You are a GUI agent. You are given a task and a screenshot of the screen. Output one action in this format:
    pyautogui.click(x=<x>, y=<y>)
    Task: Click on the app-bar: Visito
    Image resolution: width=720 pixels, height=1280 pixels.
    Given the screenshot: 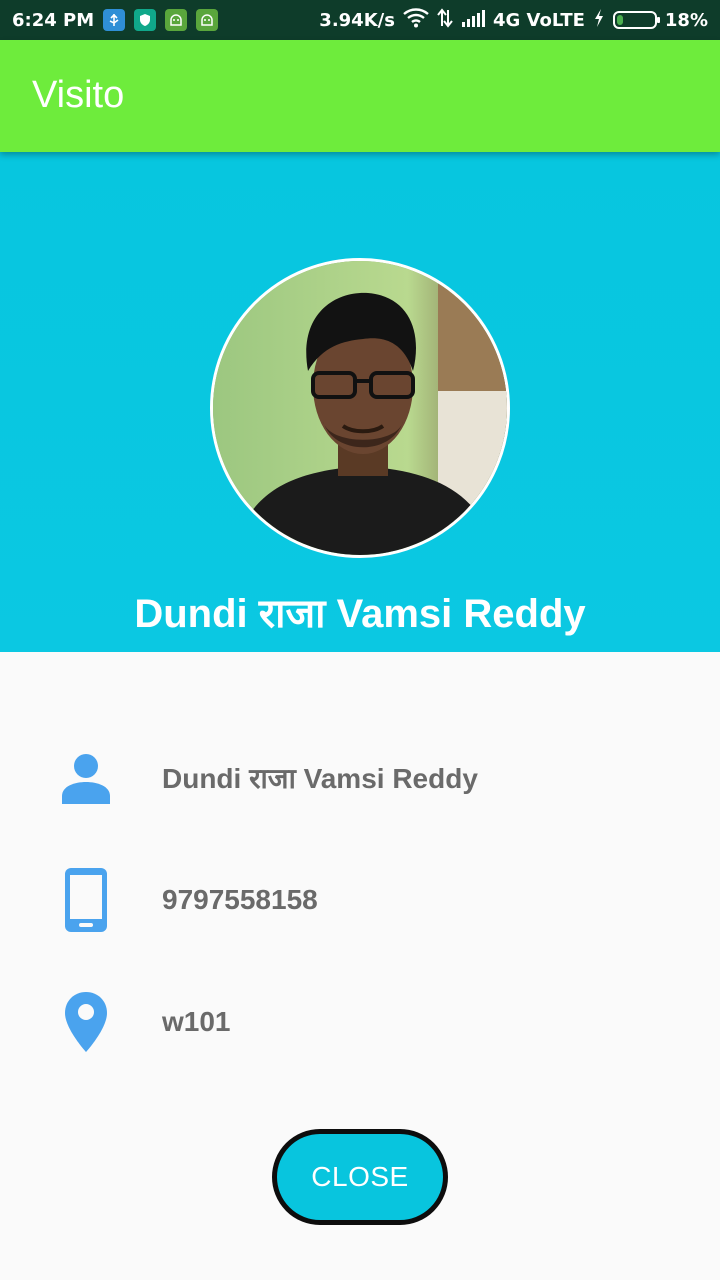 What is the action you would take?
    pyautogui.click(x=360, y=96)
    